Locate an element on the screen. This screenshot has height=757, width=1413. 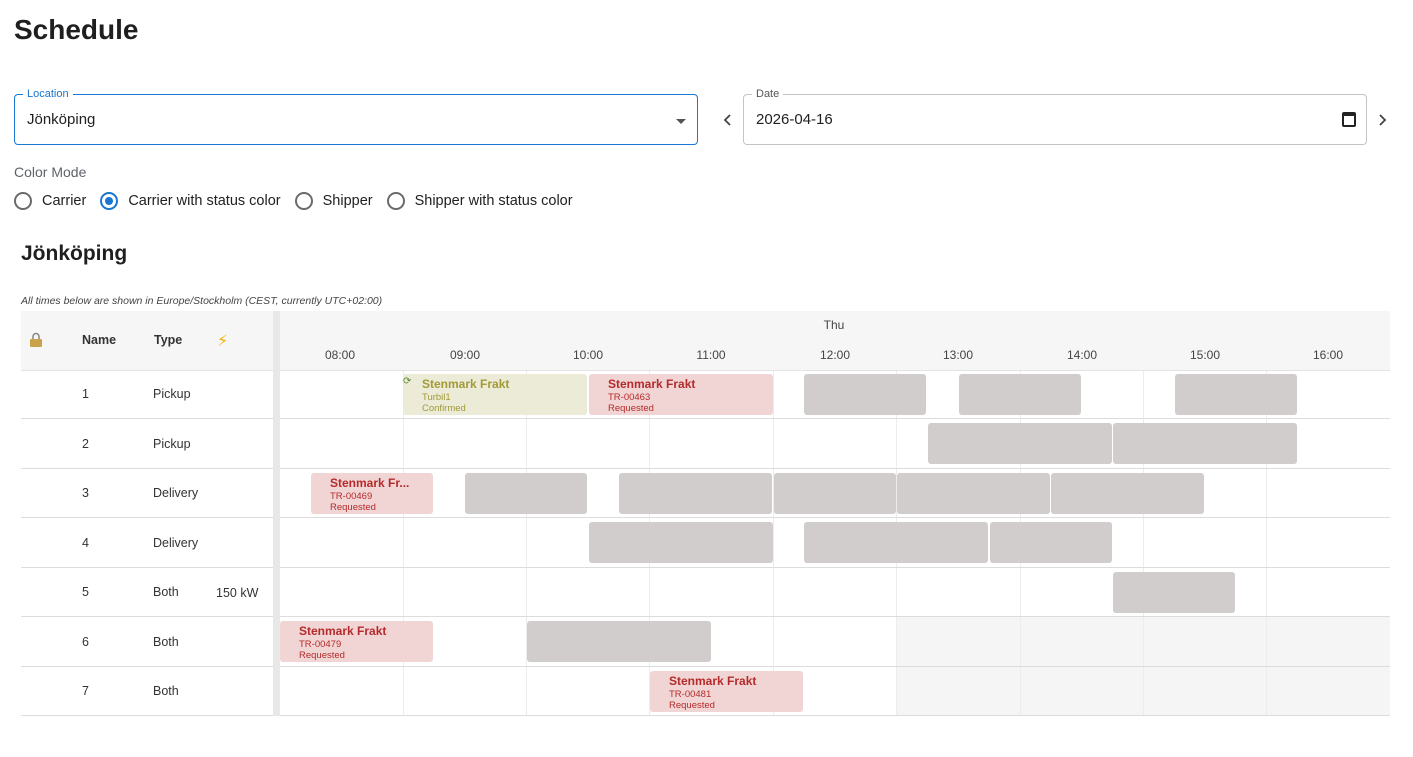
booking-block: Stenmark Frakt TR-00463 Requested is located at coordinates (681, 394).